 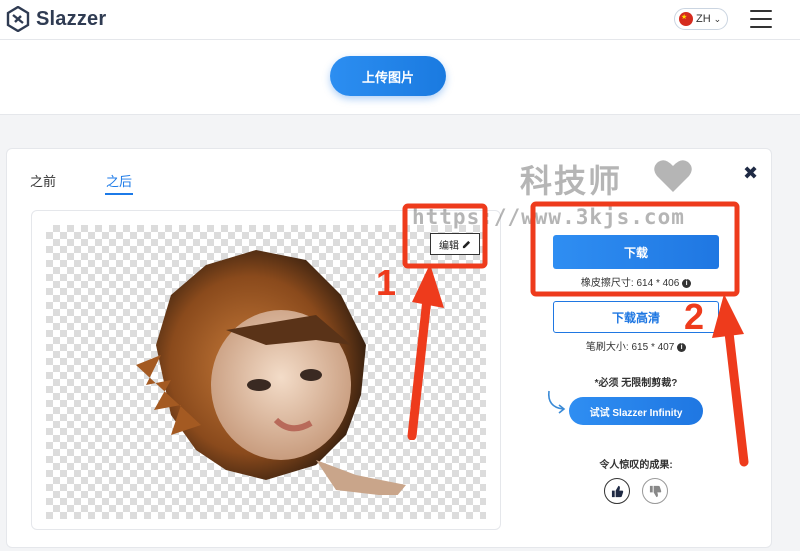 I want to click on eraser-size-text: 橡皮擦尺寸: 614 * 406 i, so click(x=636, y=281).